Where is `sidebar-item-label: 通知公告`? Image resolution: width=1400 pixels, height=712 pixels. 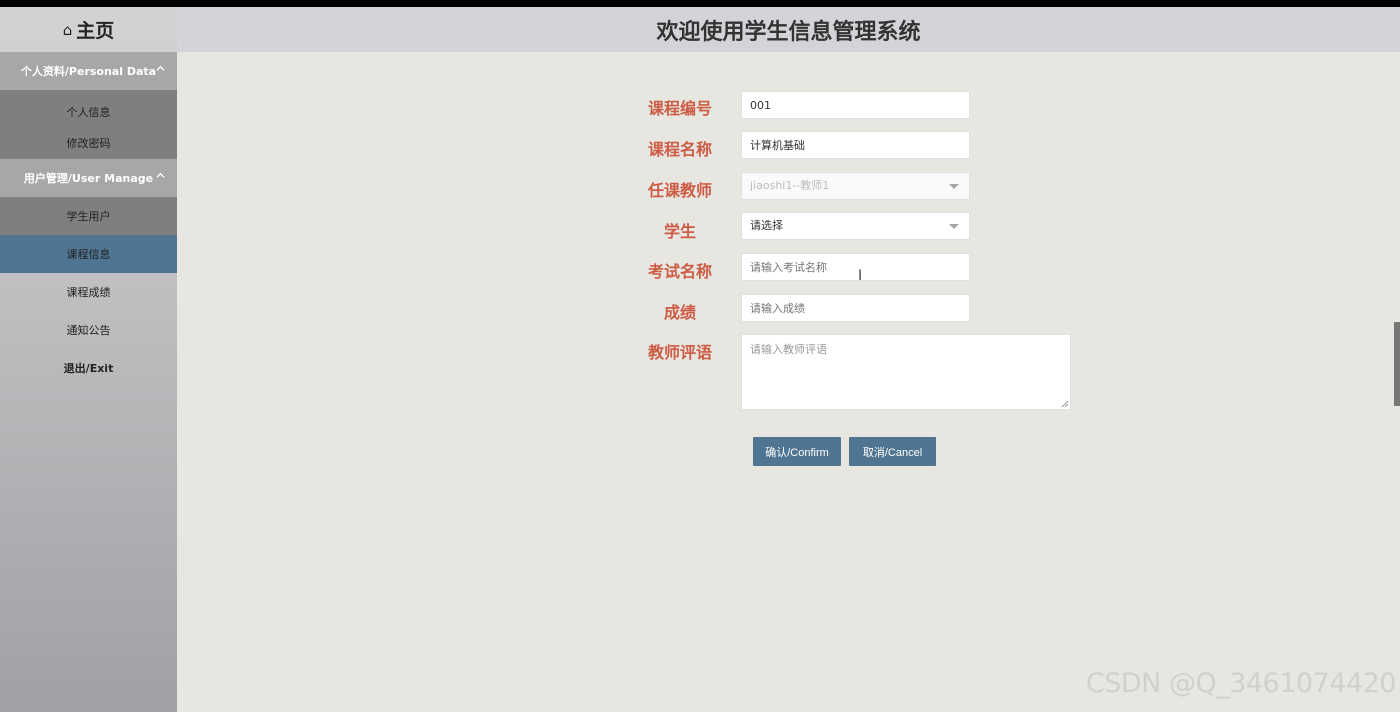 sidebar-item-label: 通知公告 is located at coordinates (88, 330).